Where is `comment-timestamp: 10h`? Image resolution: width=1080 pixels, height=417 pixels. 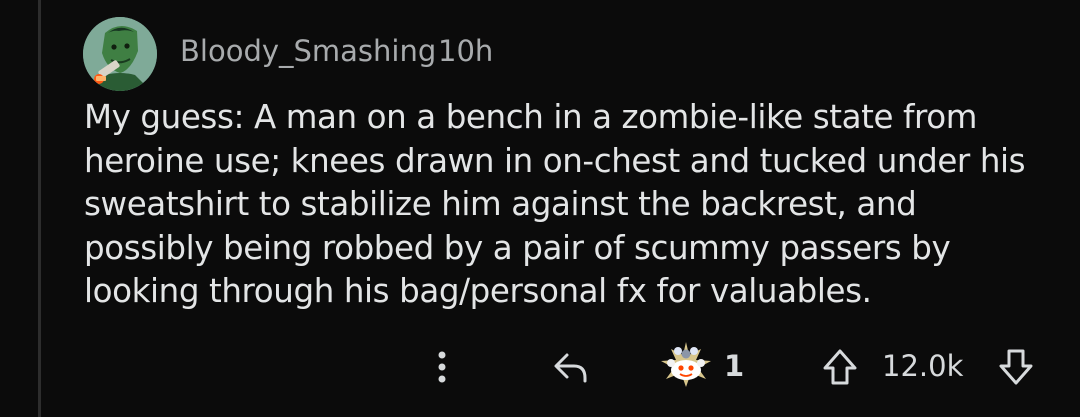
comment-timestamp: 10h is located at coordinates (466, 51).